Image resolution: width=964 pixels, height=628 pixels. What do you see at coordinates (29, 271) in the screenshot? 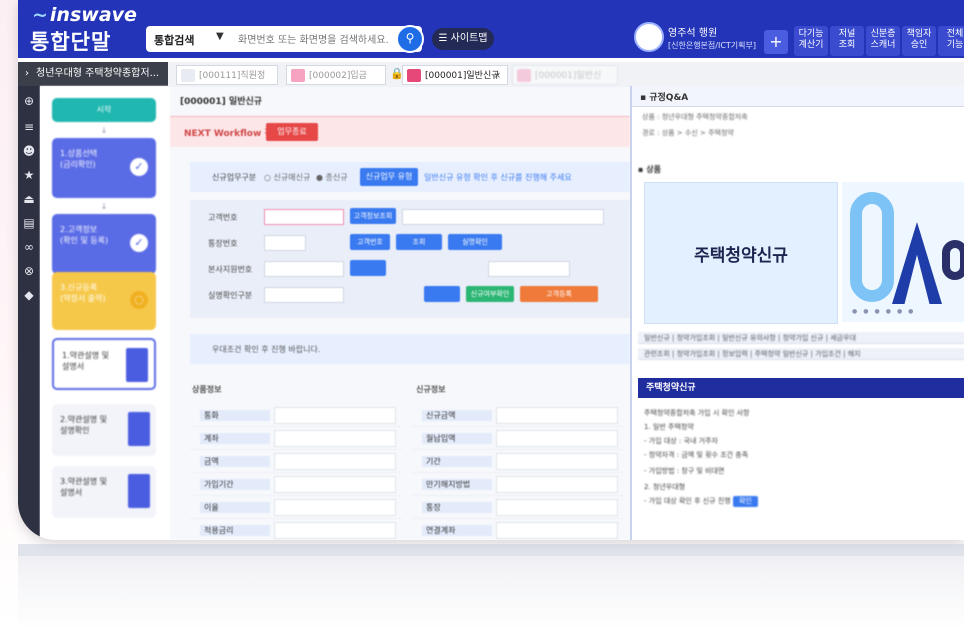
I see `search-icon: ⊗` at bounding box center [29, 271].